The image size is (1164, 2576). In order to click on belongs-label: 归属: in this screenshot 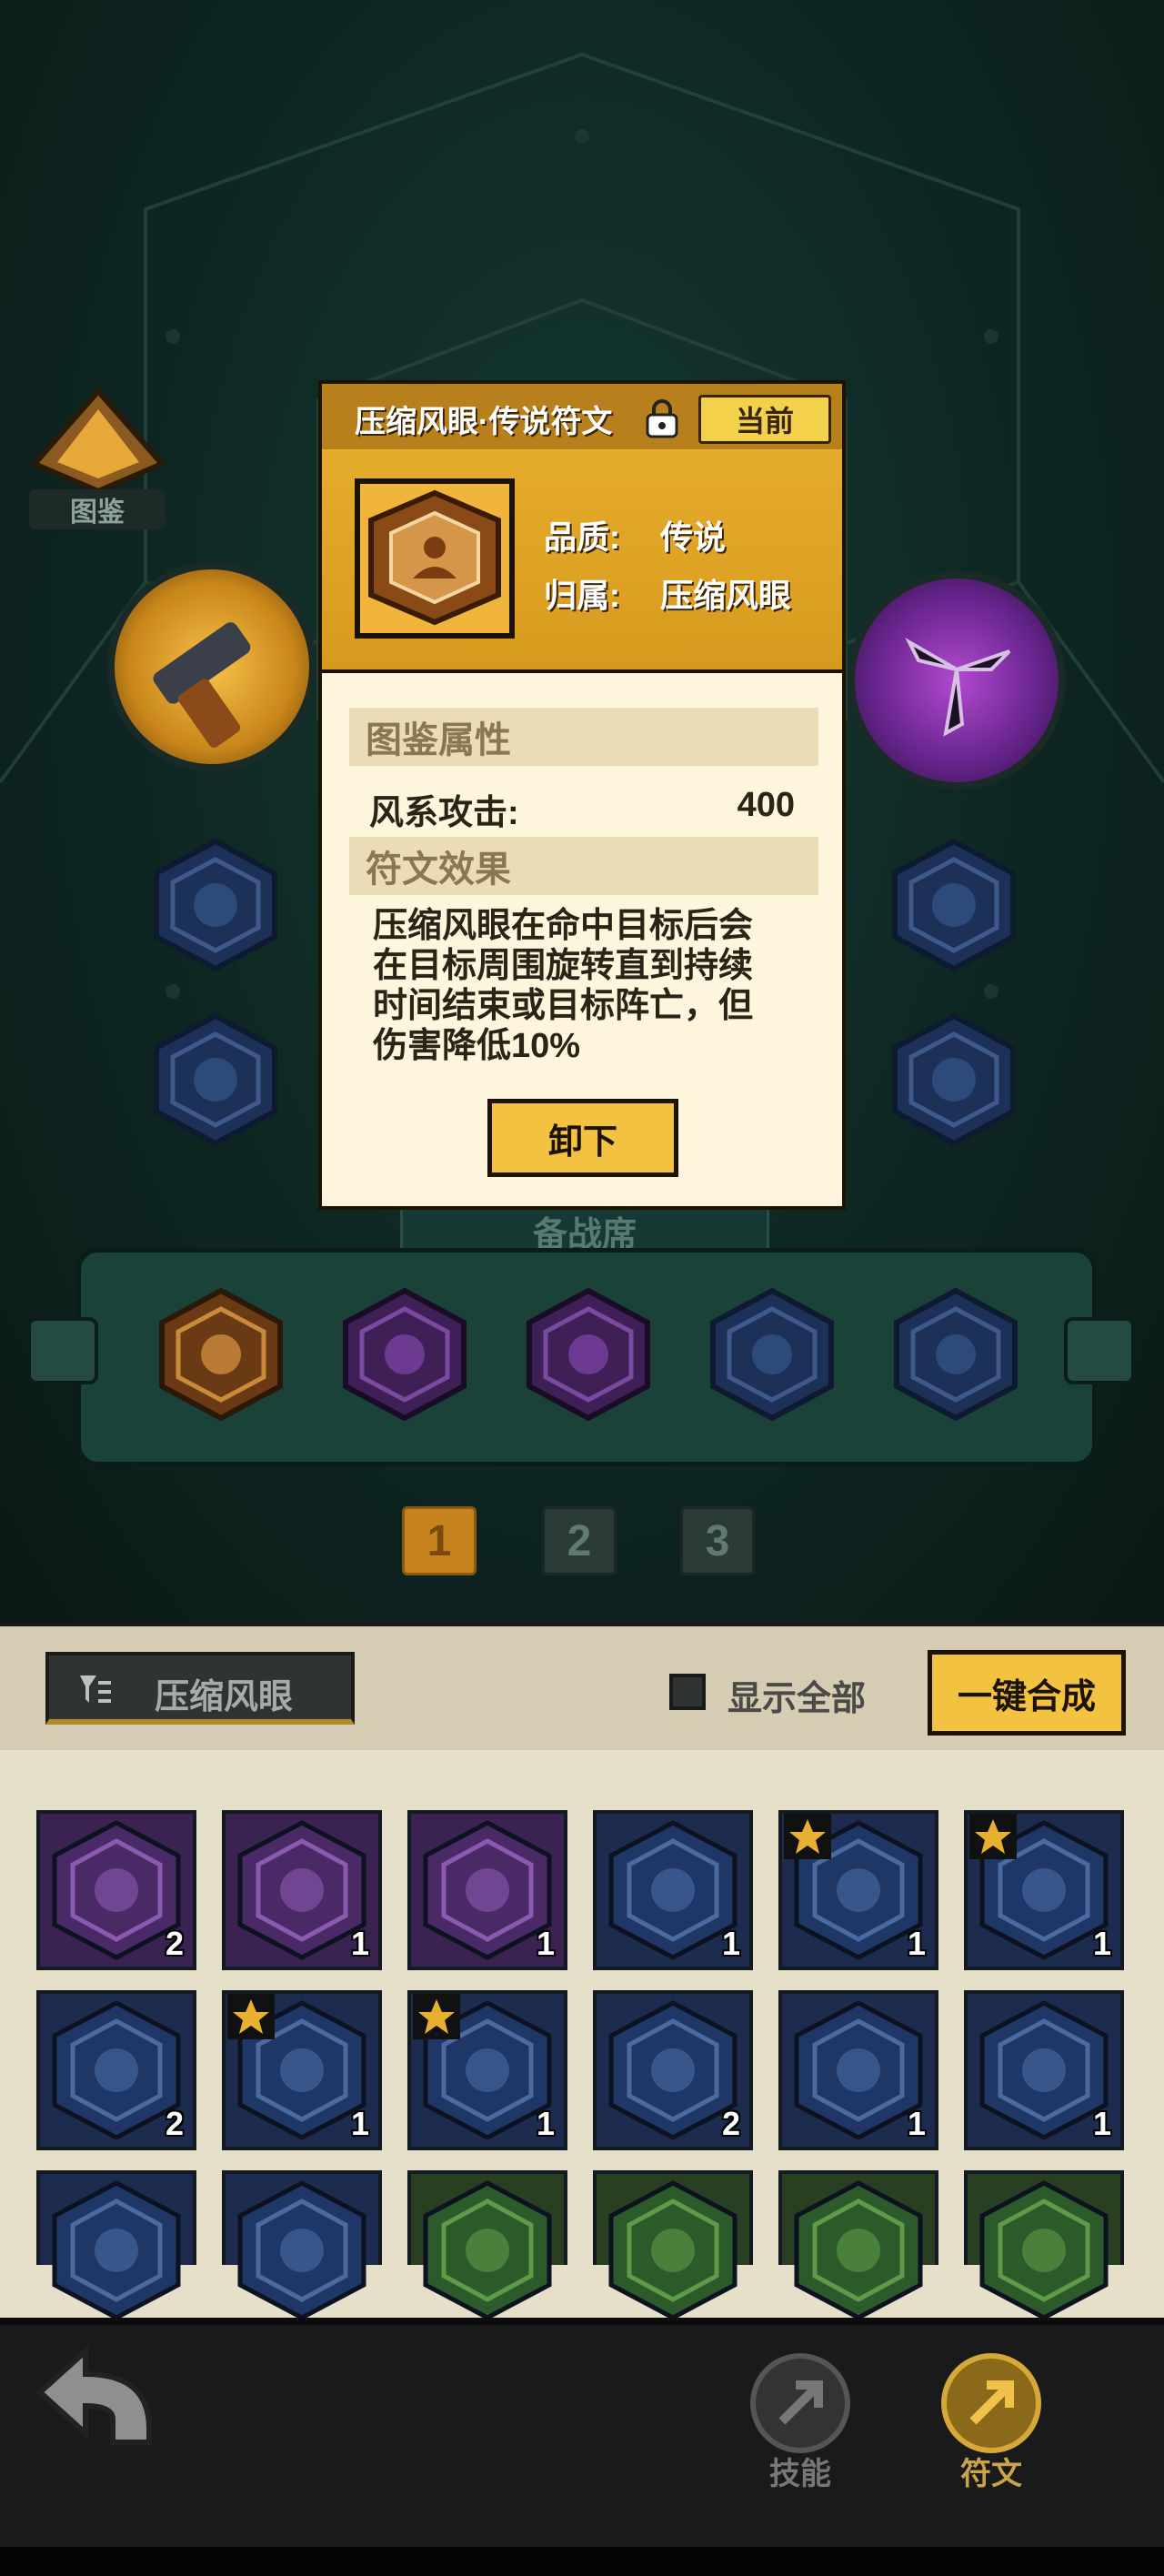, I will do `click(582, 595)`.